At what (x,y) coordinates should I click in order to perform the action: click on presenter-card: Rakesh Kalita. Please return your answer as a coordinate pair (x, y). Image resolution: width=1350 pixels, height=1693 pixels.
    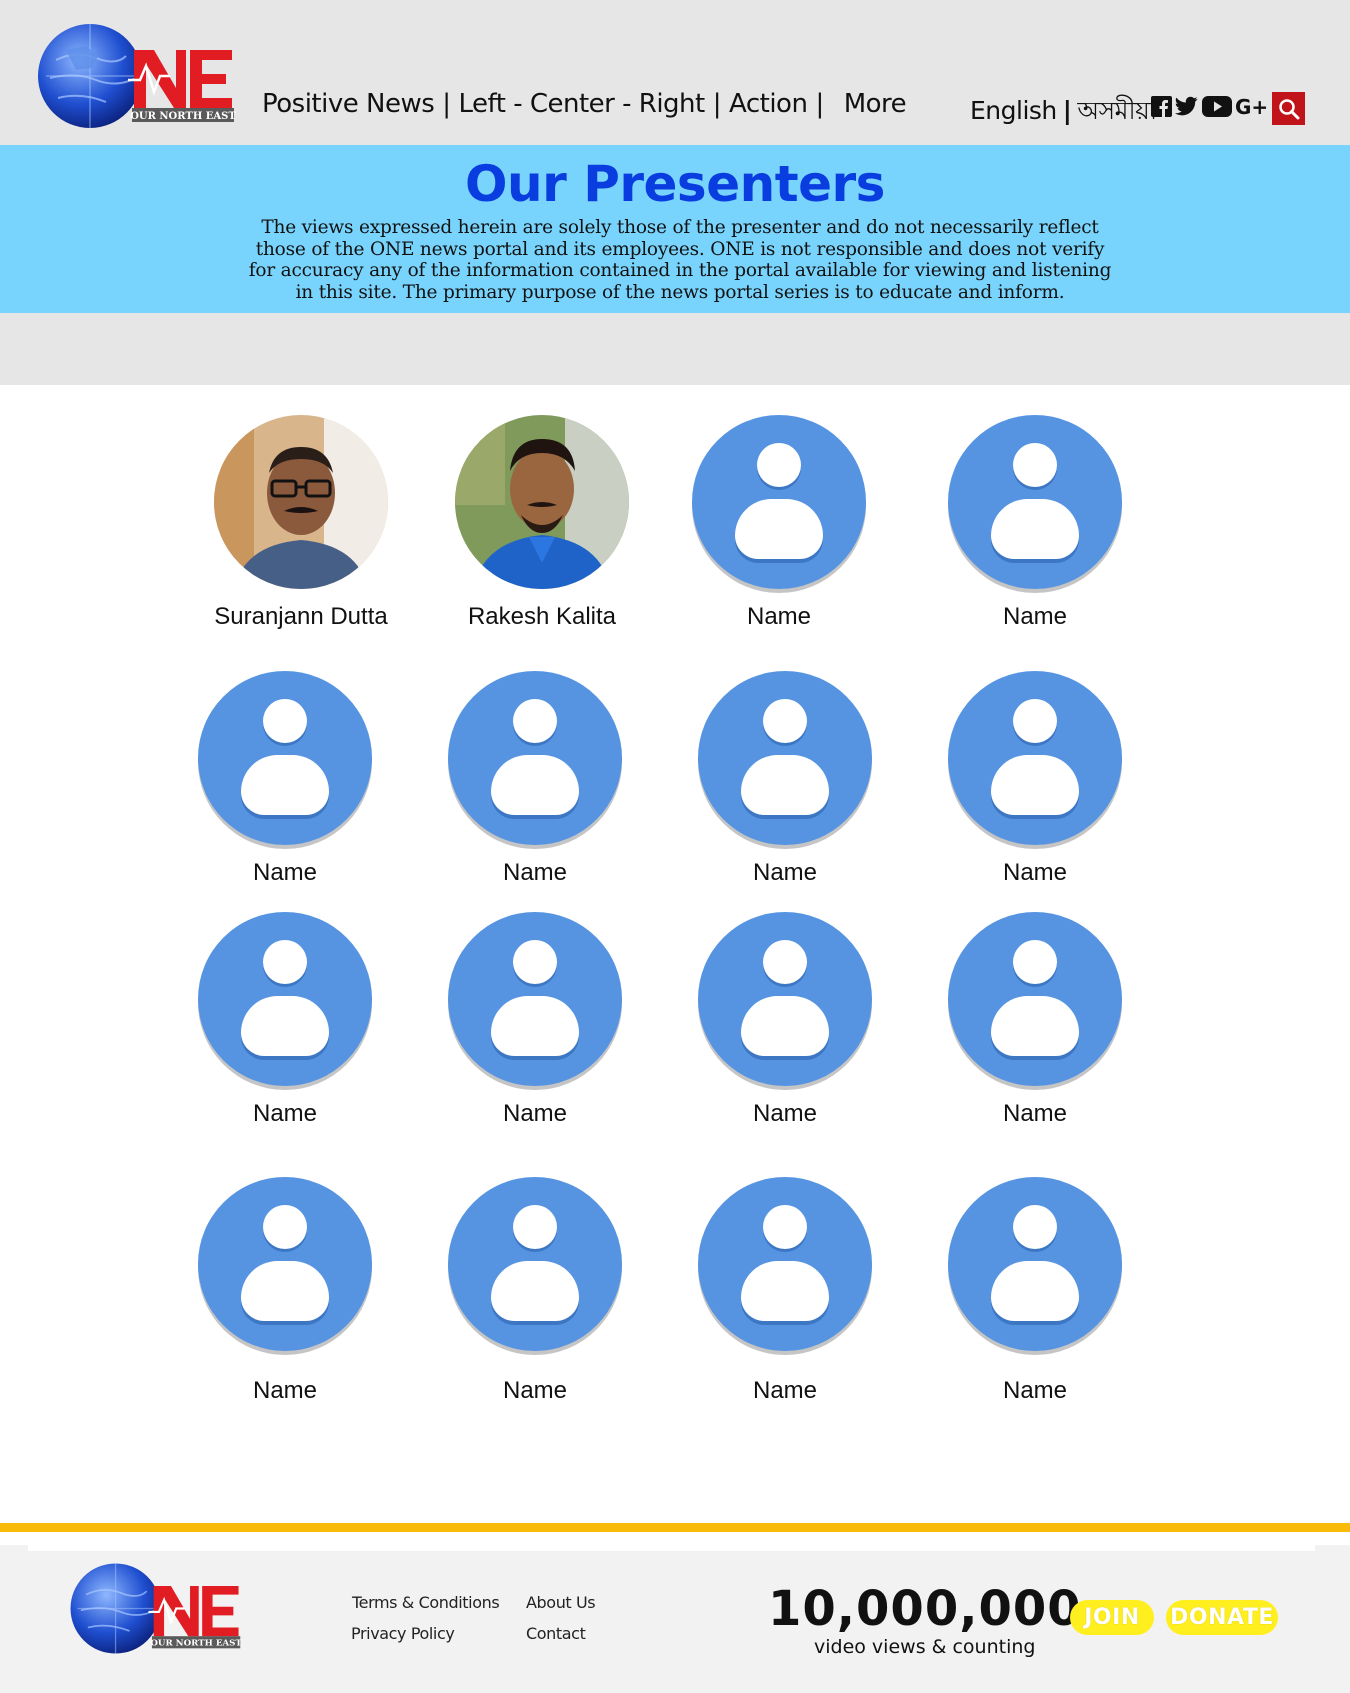
    Looking at the image, I should click on (542, 523).